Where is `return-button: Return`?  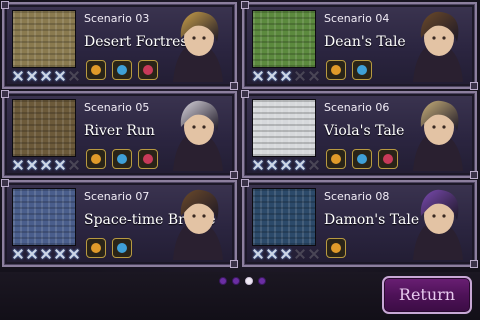 return-button: Return is located at coordinates (427, 295).